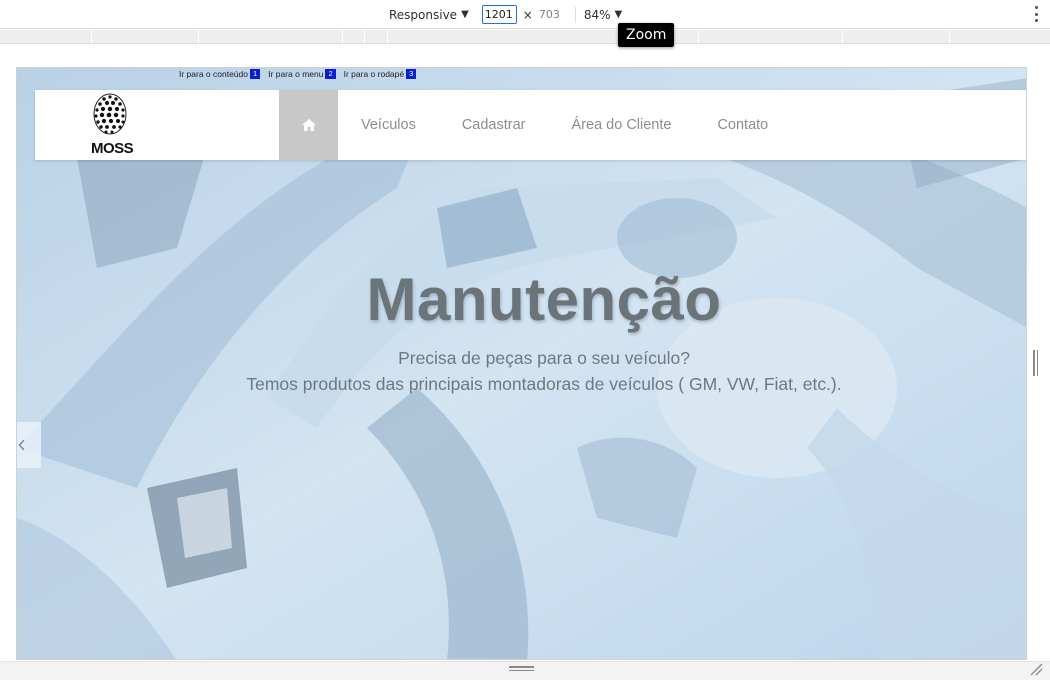 The image size is (1050, 680). I want to click on zoom-select: 84% ▼, so click(603, 15).